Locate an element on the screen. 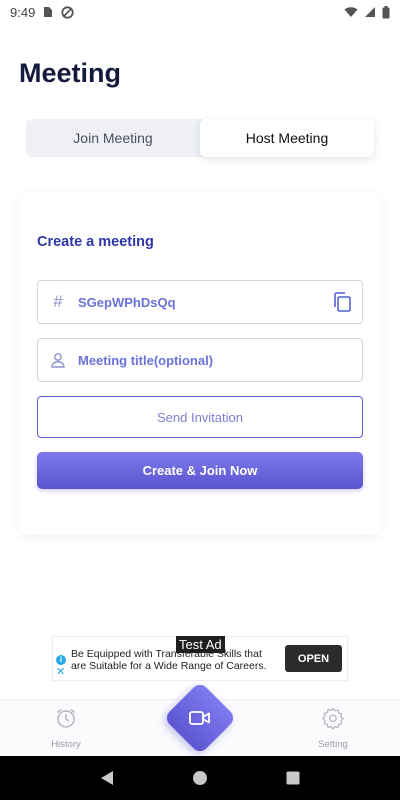 Image resolution: width=400 pixels, height=800 pixels. tab-host-meeting: Host Meeting is located at coordinates (287, 138).